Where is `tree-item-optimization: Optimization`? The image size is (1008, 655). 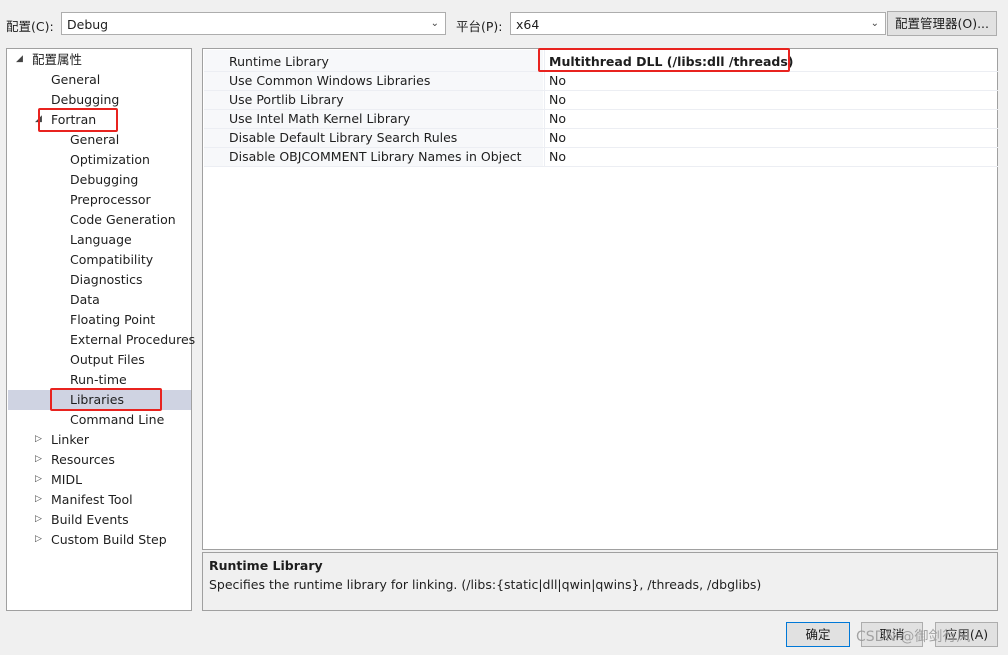
tree-item-optimization: Optimization is located at coordinates (110, 160).